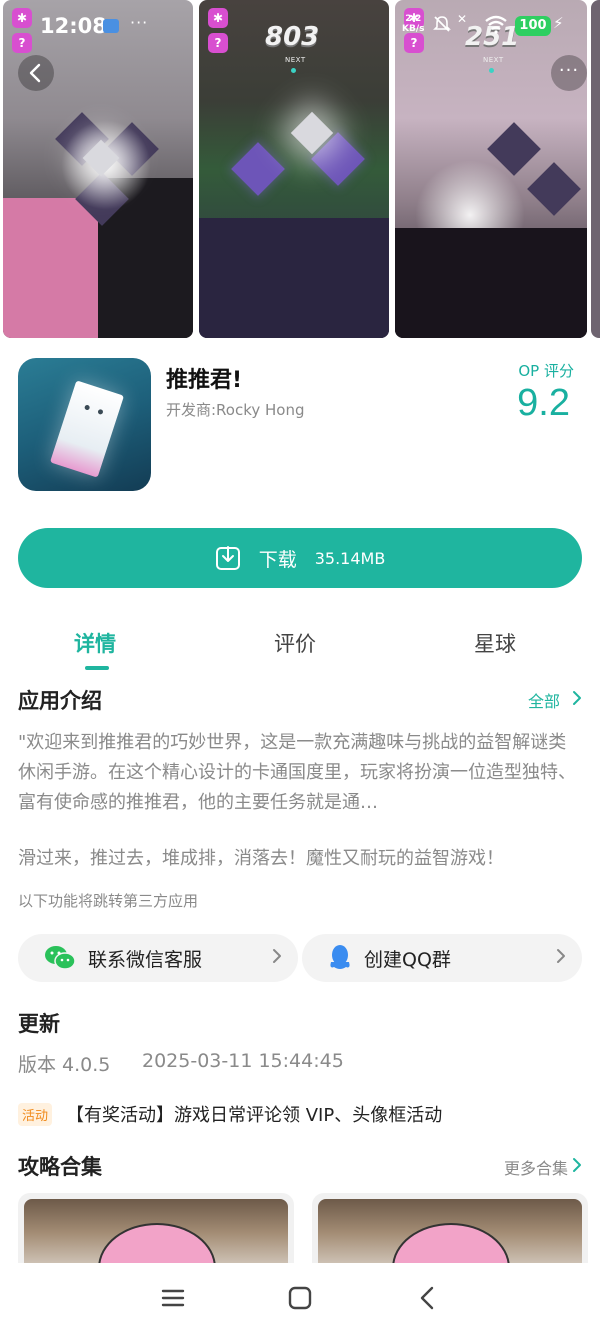 Image resolution: width=600 pixels, height=1333 pixels. Describe the element at coordinates (60, 701) in the screenshot. I see `intro-title: 应用介绍` at that location.